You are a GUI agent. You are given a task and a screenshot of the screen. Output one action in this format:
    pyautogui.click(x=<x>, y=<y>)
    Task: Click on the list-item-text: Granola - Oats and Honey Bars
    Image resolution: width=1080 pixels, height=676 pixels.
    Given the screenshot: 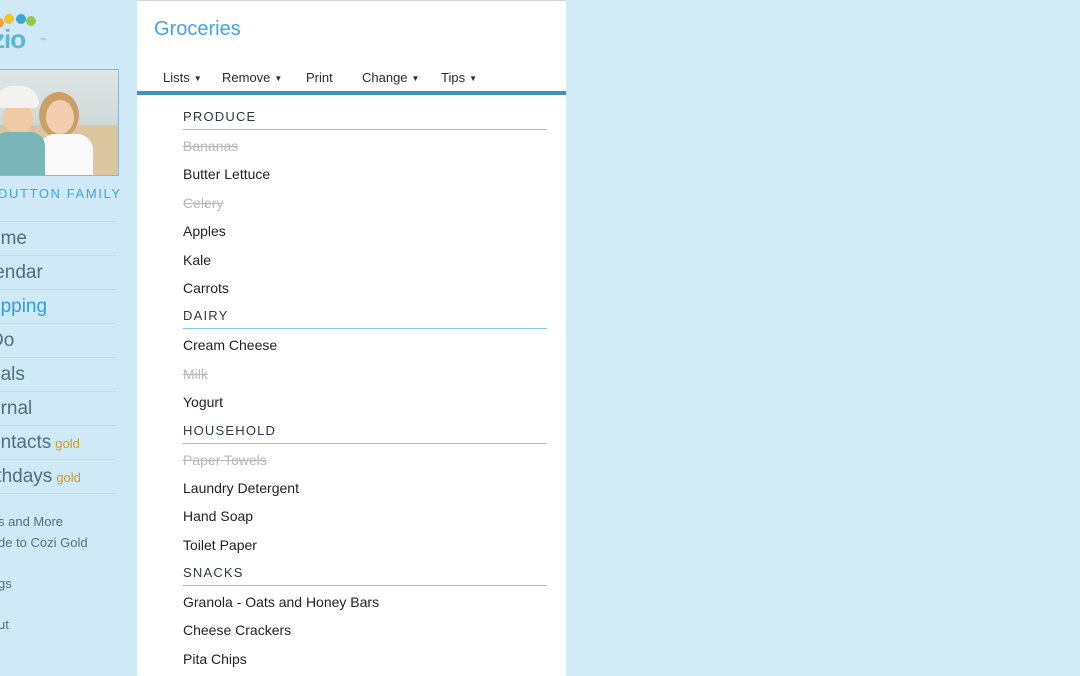 What is the action you would take?
    pyautogui.click(x=281, y=602)
    